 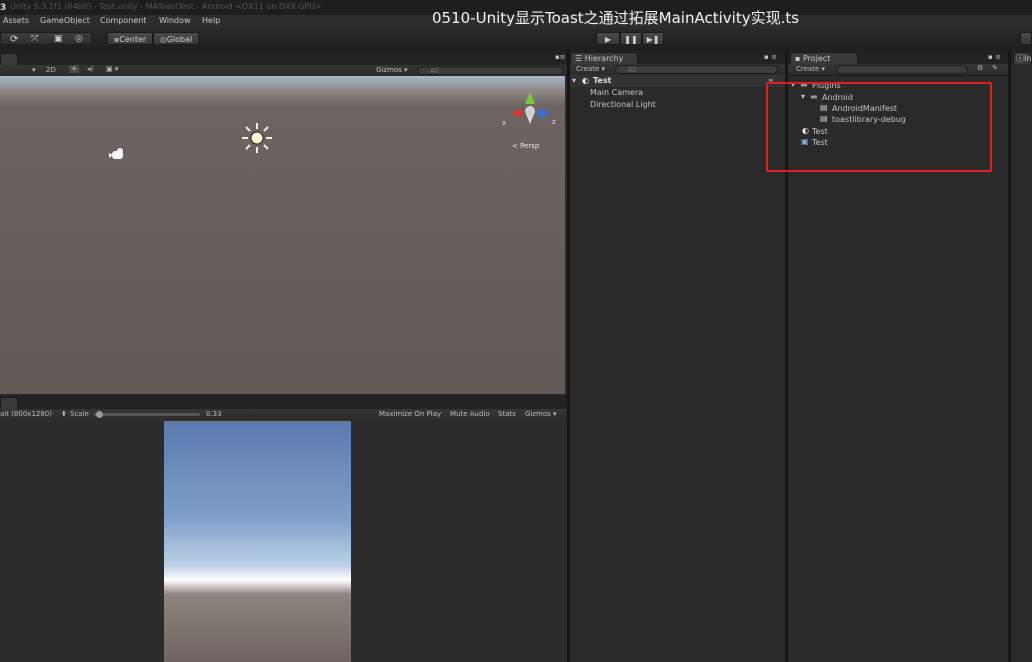 I want to click on hierarchy-search-input: All, so click(x=696, y=69).